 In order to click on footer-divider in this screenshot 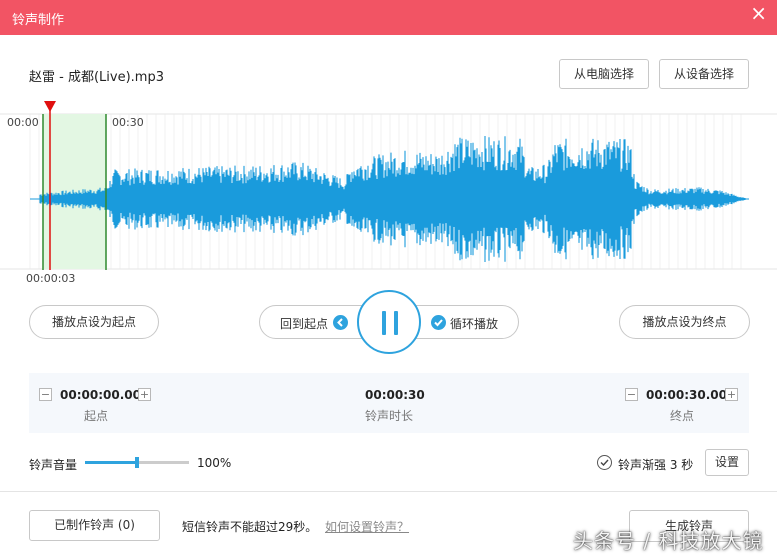, I will do `click(388, 491)`.